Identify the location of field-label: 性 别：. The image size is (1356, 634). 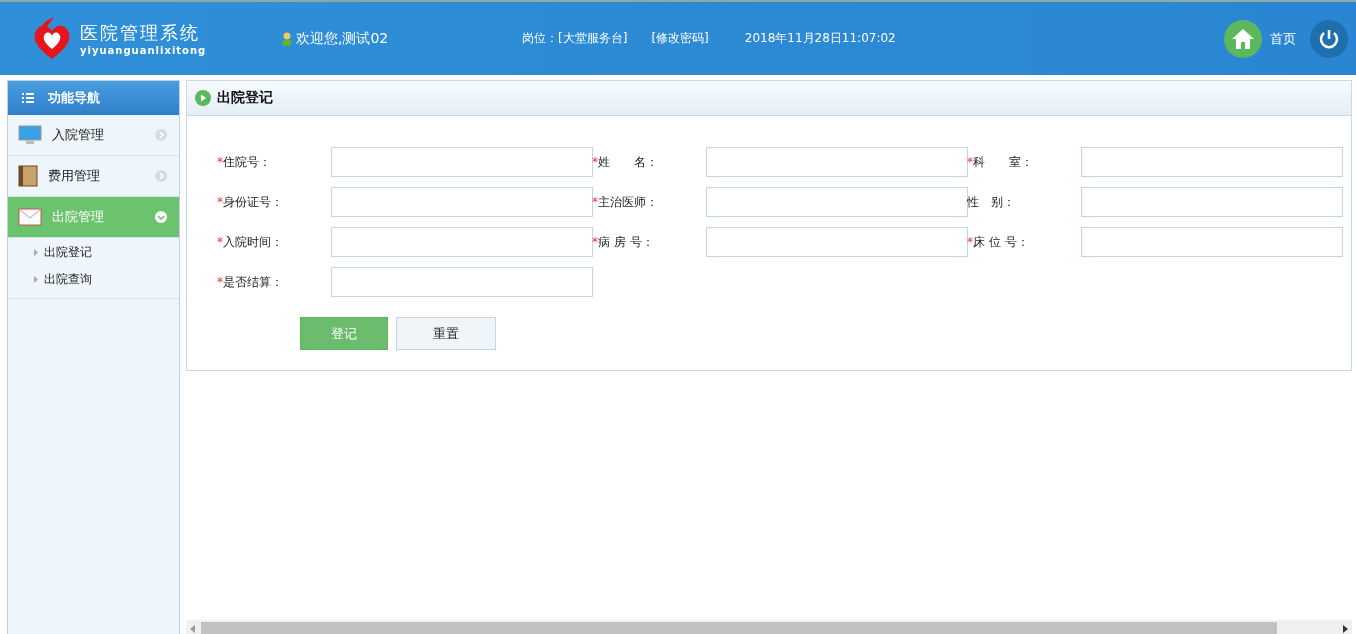
(991, 202).